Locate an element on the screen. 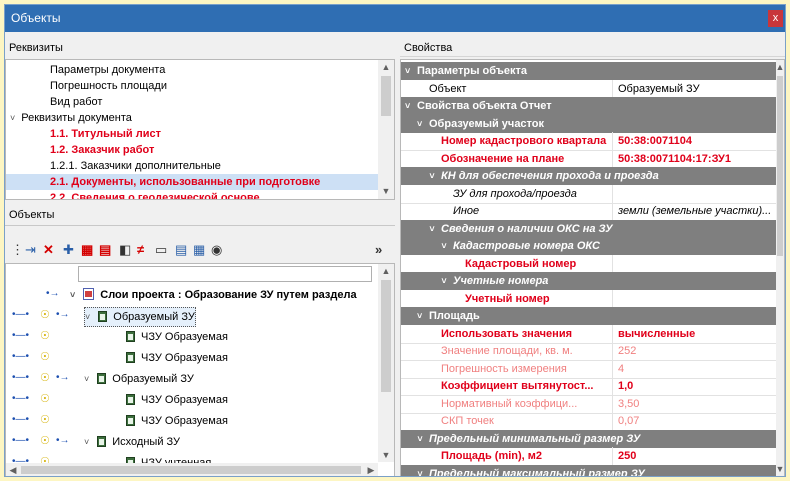 The height and width of the screenshot is (481, 790). property-value: 50:38:0071104 is located at coordinates (696, 141).